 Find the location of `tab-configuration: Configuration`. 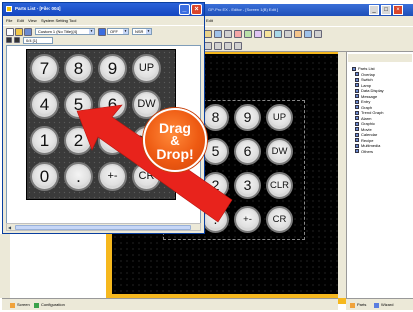

tab-configuration: Configuration is located at coordinates (49, 305).